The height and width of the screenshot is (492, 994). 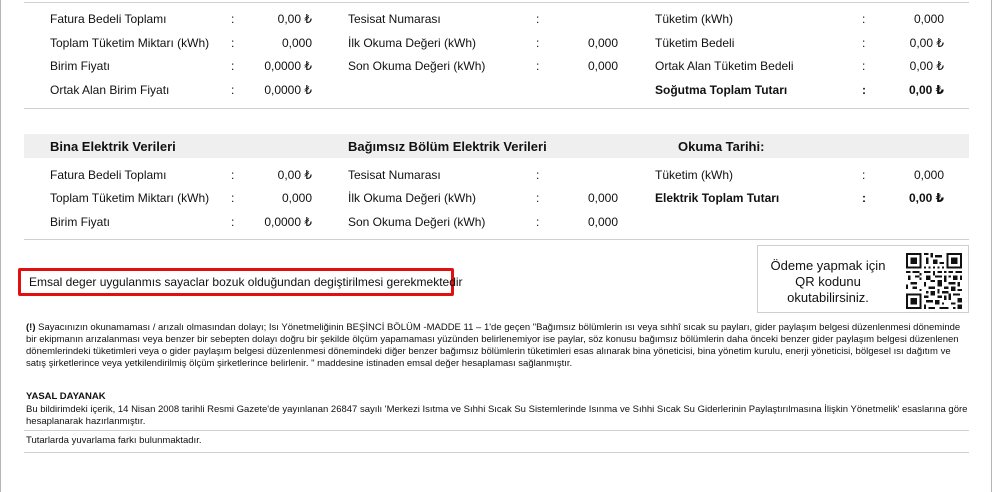 What do you see at coordinates (130, 43) in the screenshot?
I see `cooling-row-label: Toplam Tüketim Miktarı (kWh)` at bounding box center [130, 43].